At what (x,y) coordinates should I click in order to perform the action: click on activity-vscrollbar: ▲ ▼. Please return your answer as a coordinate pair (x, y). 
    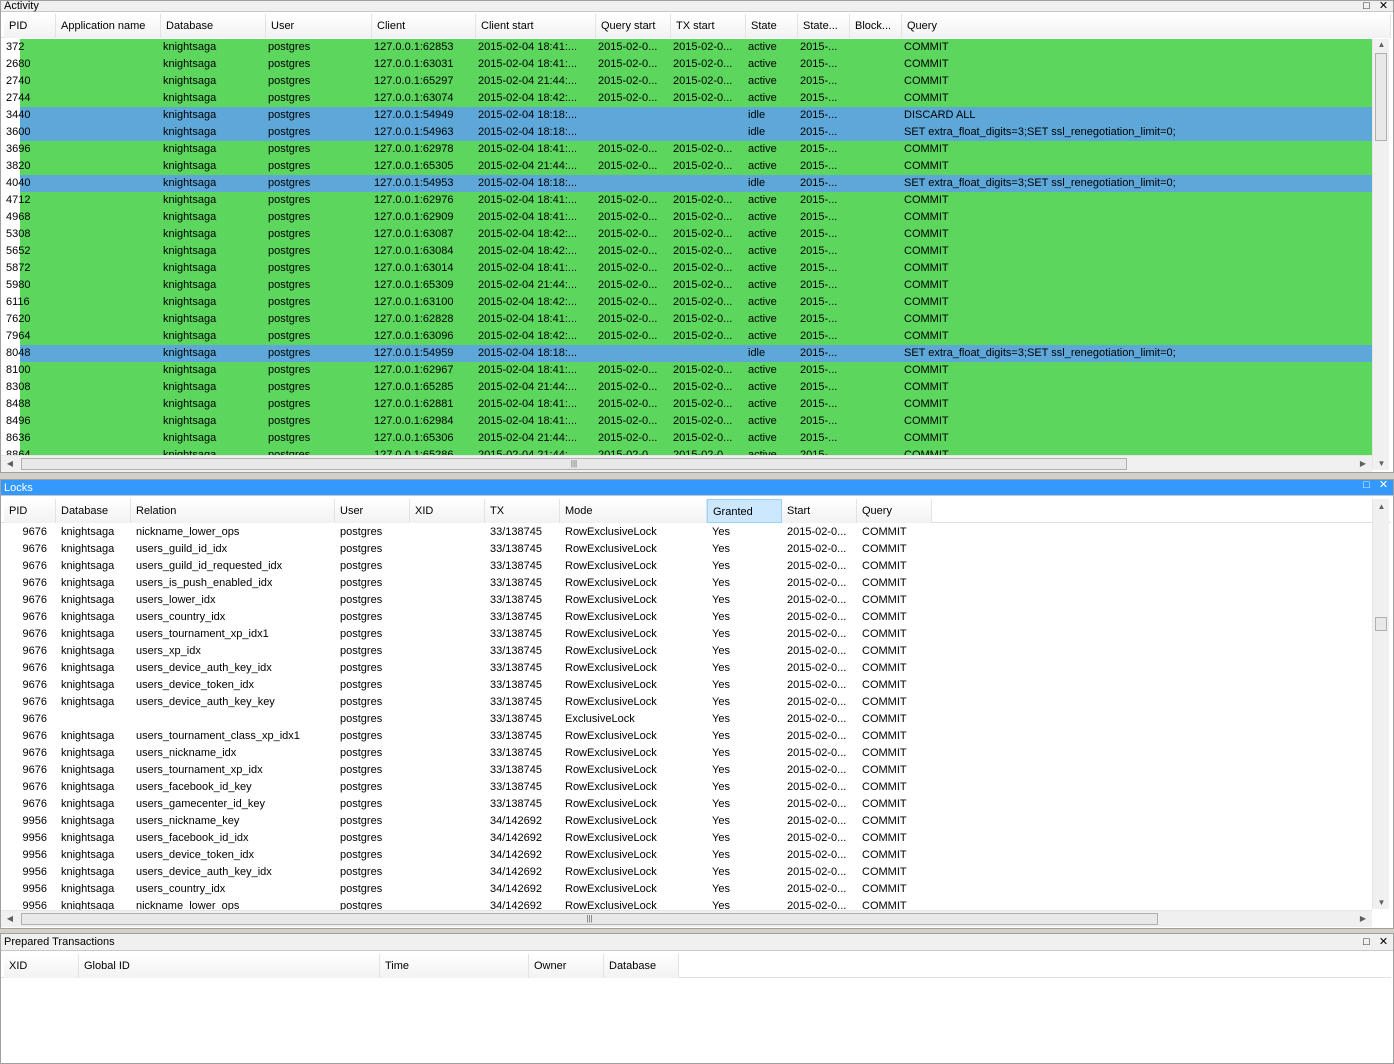
    Looking at the image, I should click on (1380, 254).